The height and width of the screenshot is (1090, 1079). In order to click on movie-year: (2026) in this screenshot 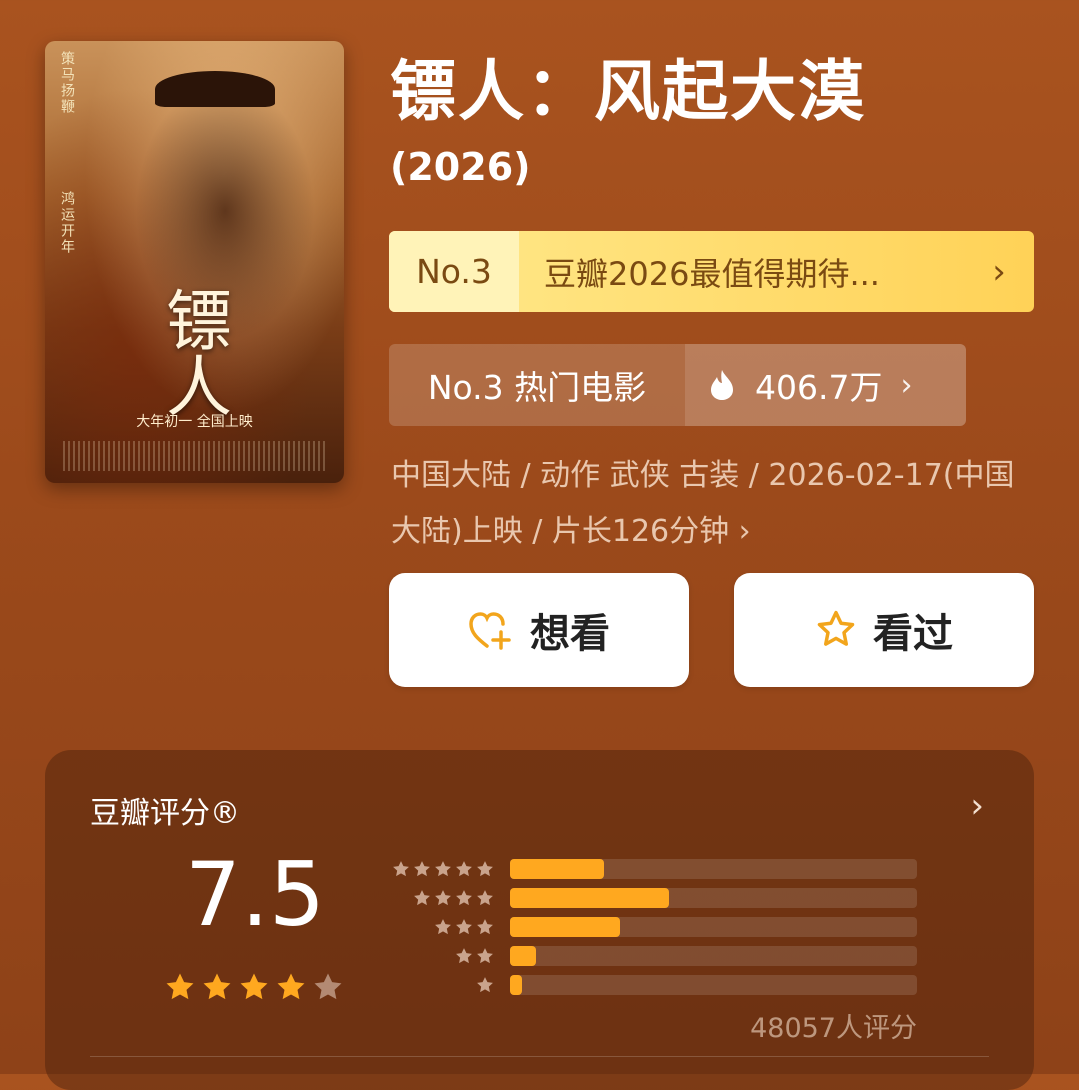, I will do `click(460, 167)`.